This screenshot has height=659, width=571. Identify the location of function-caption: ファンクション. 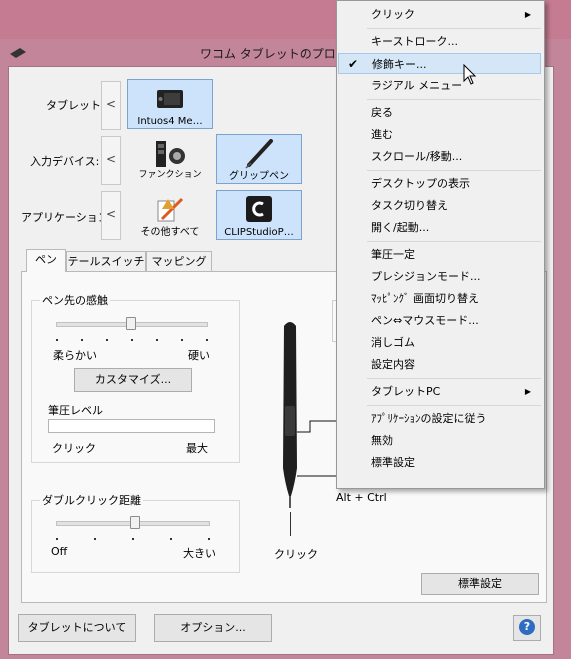
(170, 175).